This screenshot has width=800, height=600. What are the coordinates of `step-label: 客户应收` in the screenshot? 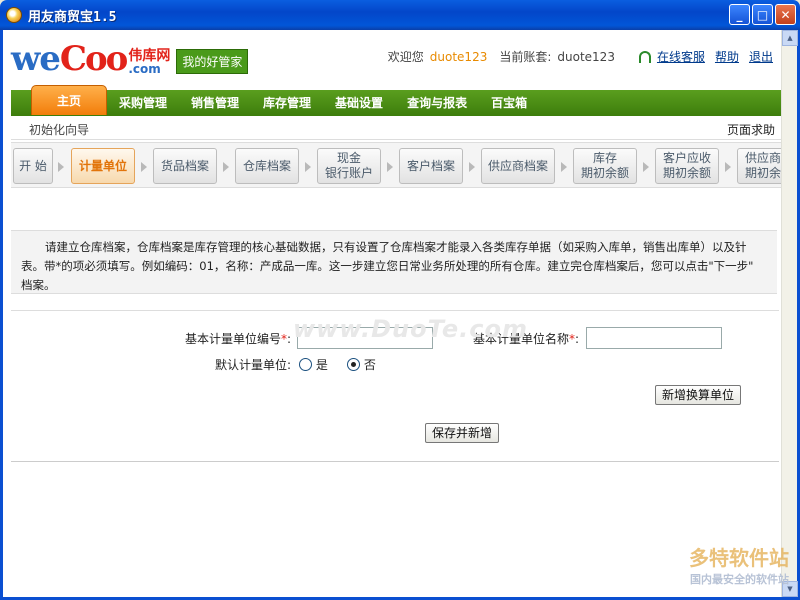 It's located at (686, 158).